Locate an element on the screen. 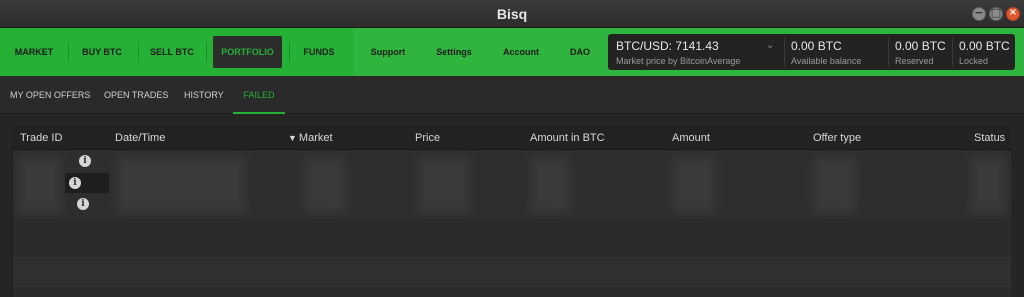  column-date-time: Date/Time is located at coordinates (140, 138).